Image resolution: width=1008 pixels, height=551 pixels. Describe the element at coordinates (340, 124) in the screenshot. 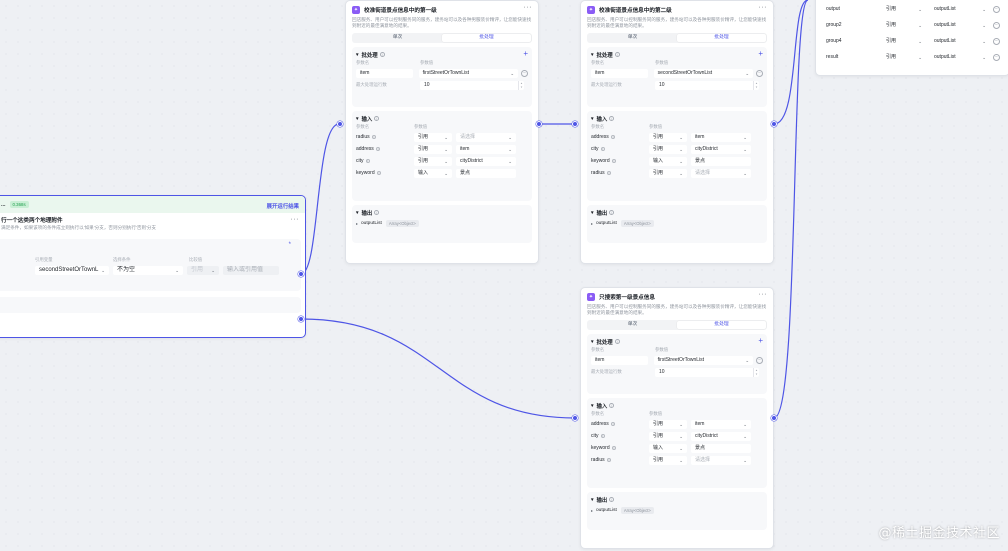

I see `node1-input-port` at that location.